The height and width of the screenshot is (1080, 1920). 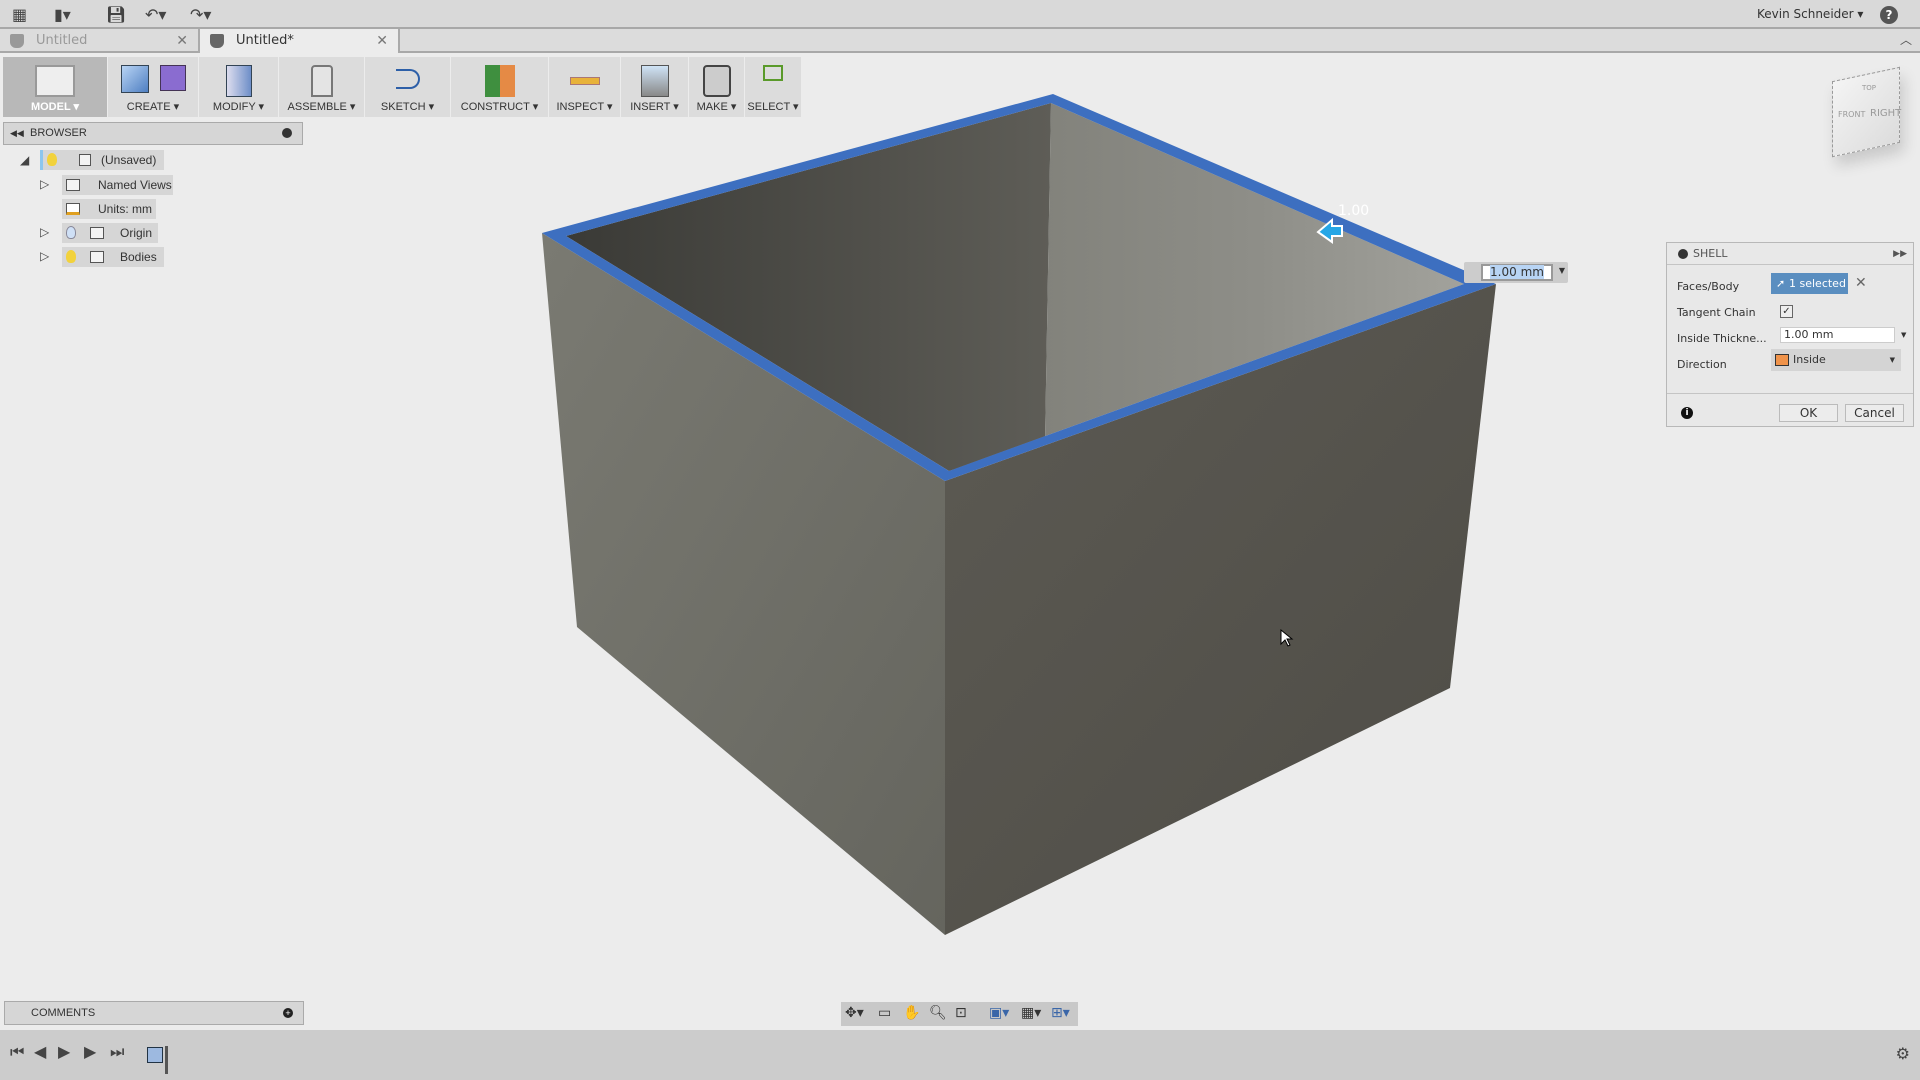 I want to click on viewcube-top: TOP, so click(x=1869, y=88).